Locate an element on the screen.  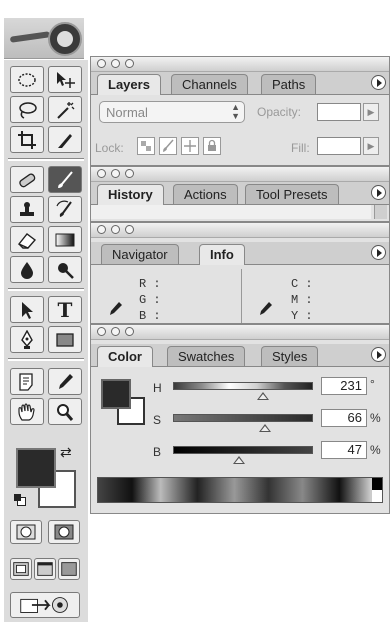
pen-tool is located at coordinates (27, 339).